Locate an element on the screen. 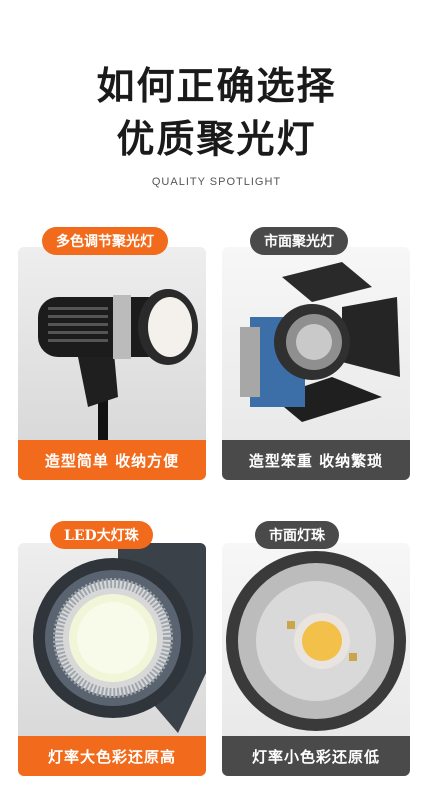  card-market-spotlight: 造型笨重 收纳繁琐 is located at coordinates (316, 363).